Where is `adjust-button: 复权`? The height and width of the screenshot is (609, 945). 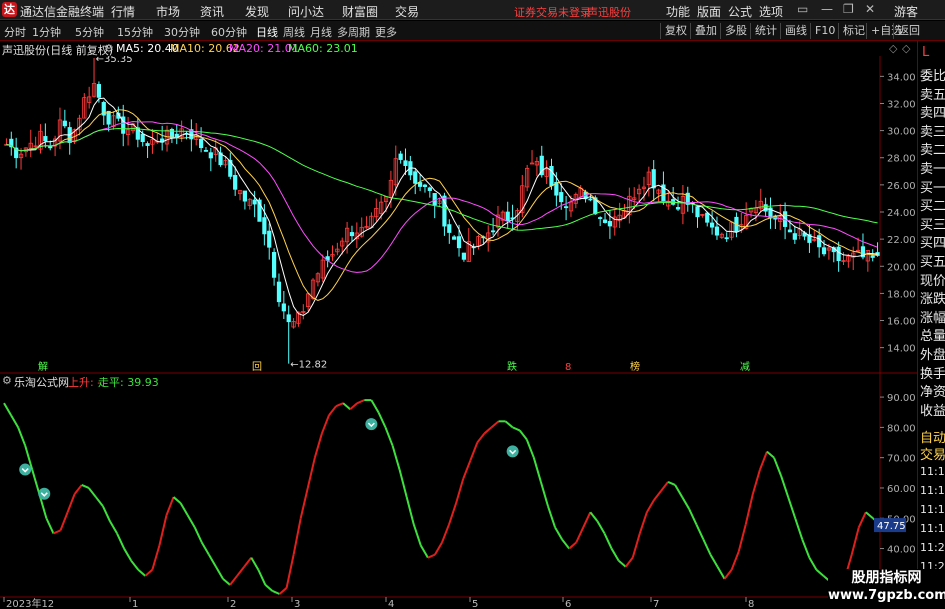 adjust-button: 复权 is located at coordinates (675, 31).